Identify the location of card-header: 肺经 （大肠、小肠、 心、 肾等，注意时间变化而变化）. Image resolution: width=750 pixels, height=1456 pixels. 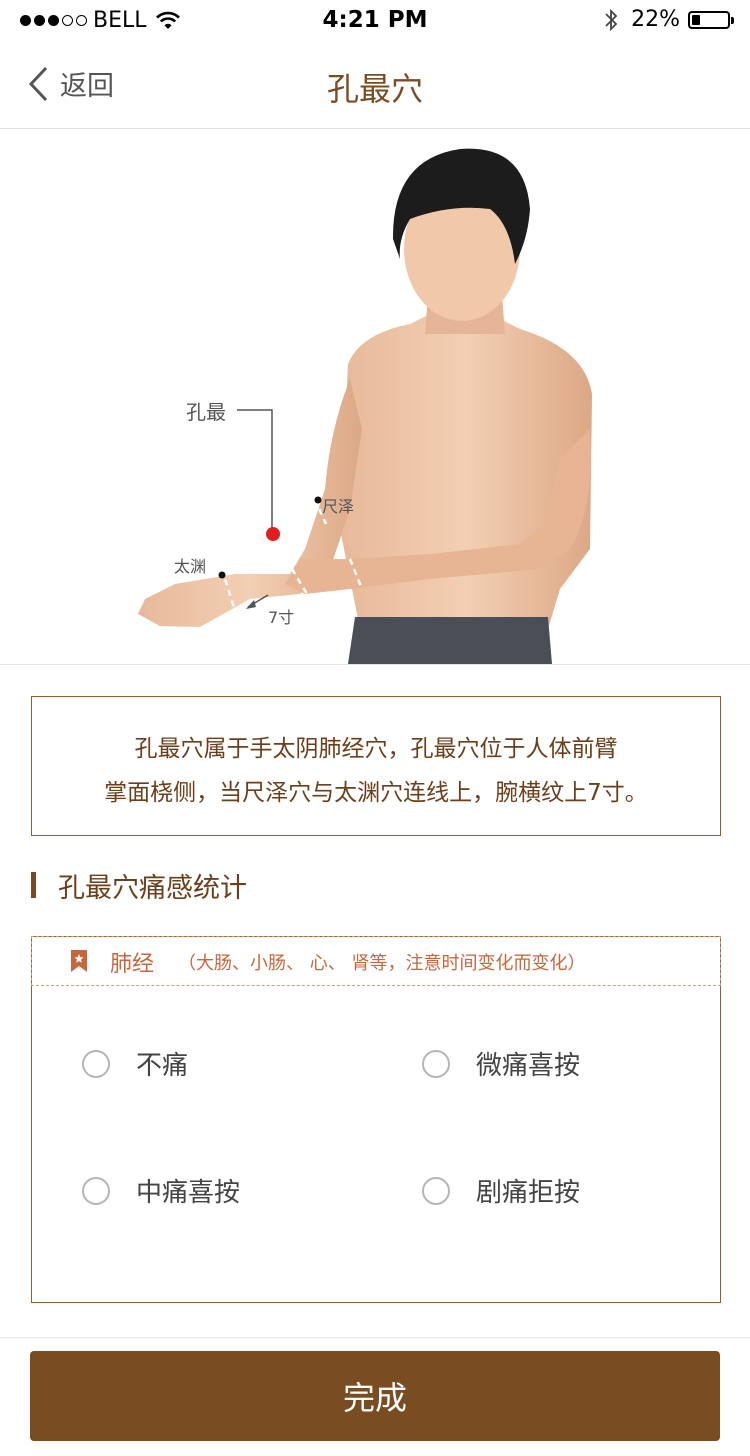
(376, 961).